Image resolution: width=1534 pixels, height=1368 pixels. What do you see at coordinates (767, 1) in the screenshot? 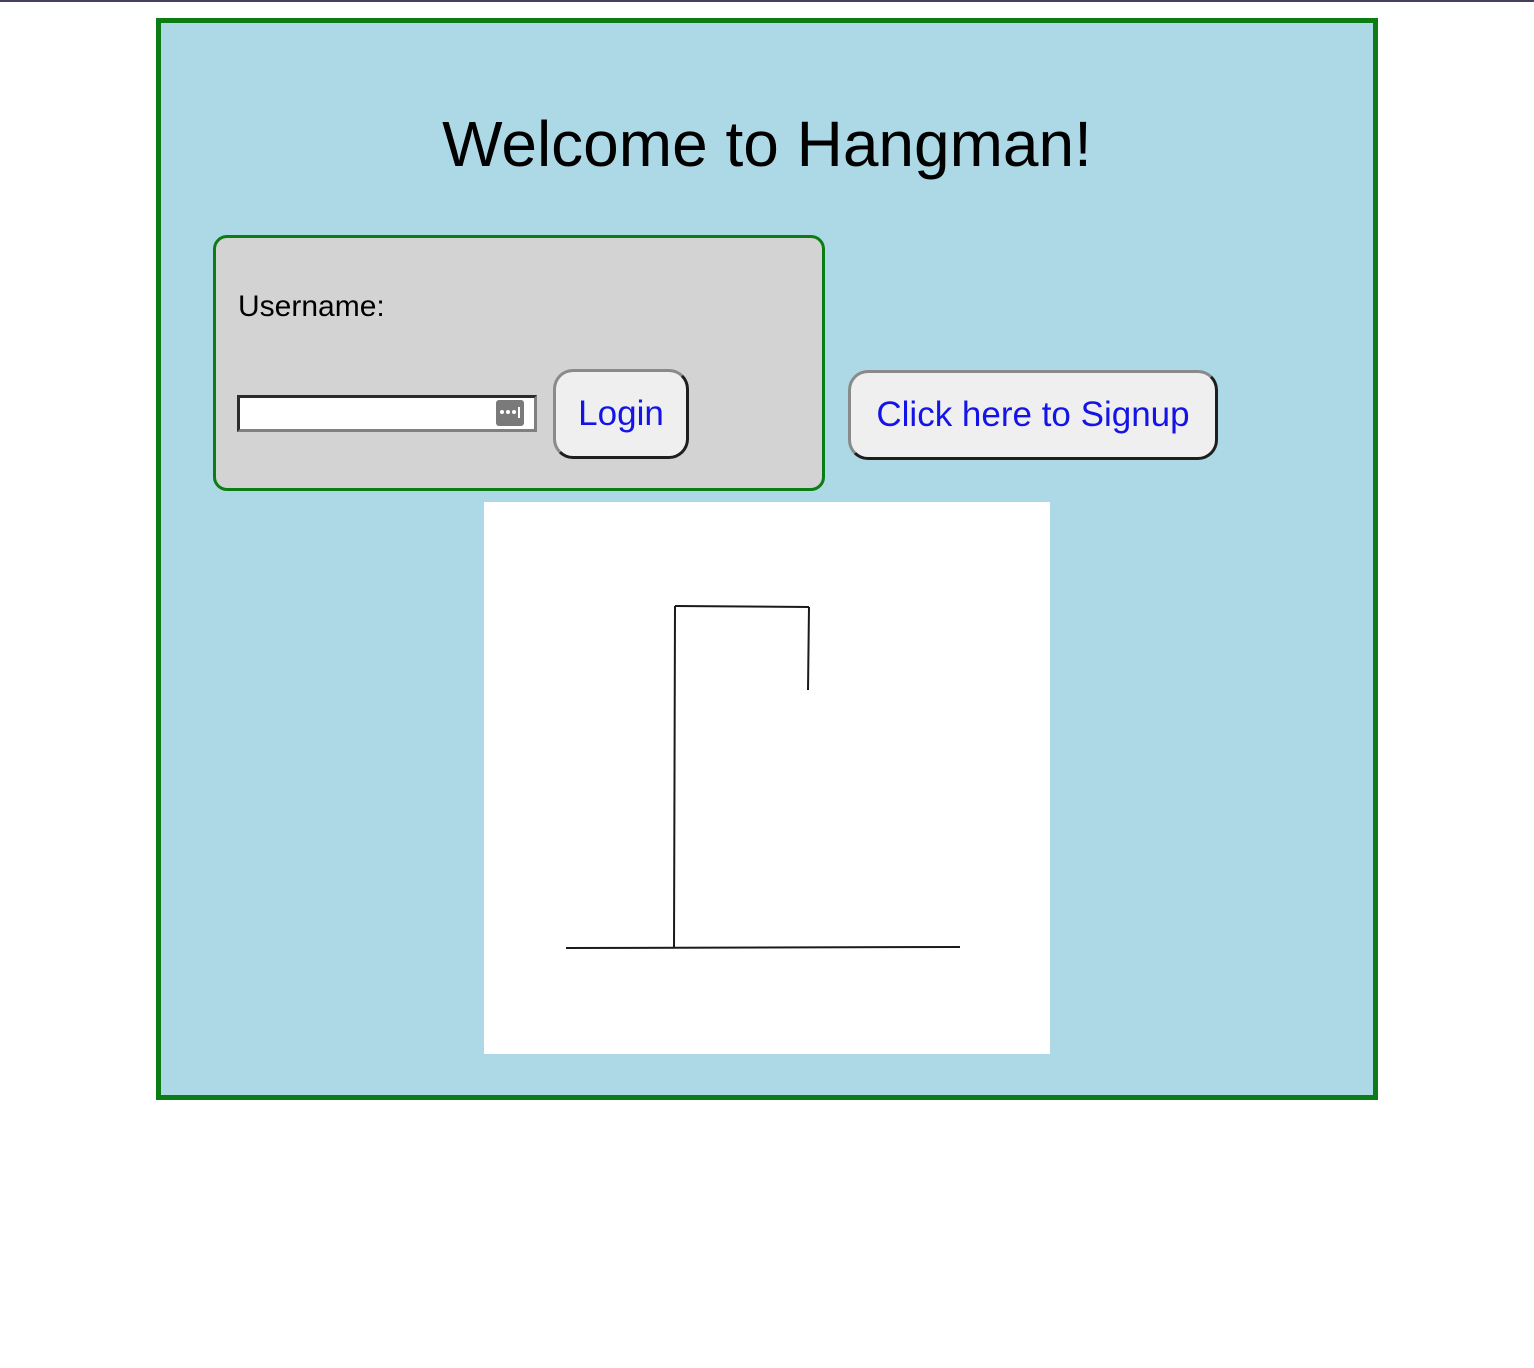
I see `top-divider` at bounding box center [767, 1].